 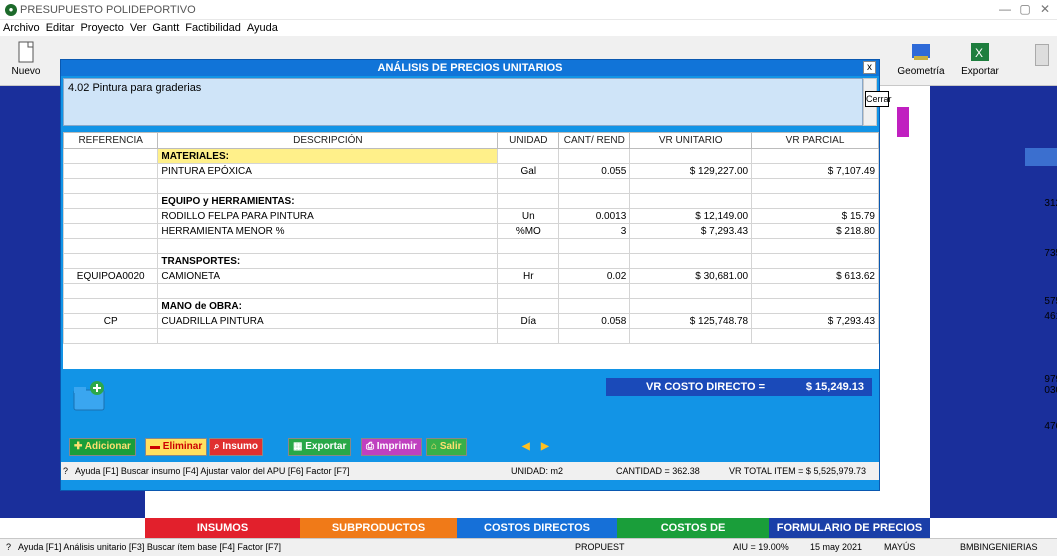 What do you see at coordinates (213, 28) in the screenshot?
I see `menu-factibilidad: Factibilidad` at bounding box center [213, 28].